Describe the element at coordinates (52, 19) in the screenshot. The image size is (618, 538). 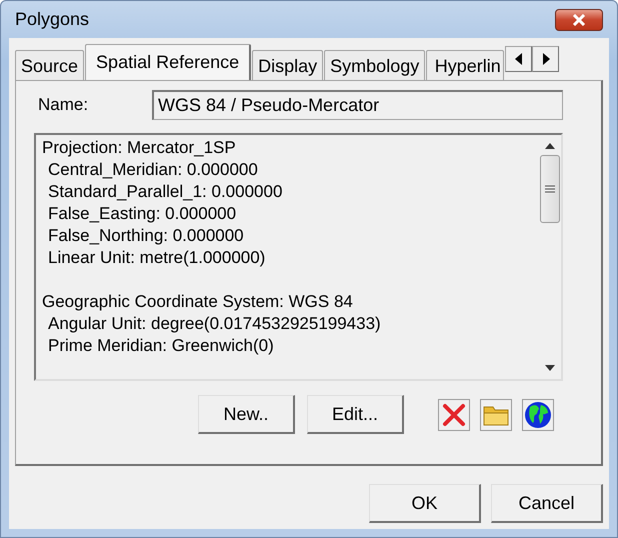
I see `window-title: Polygons` at that location.